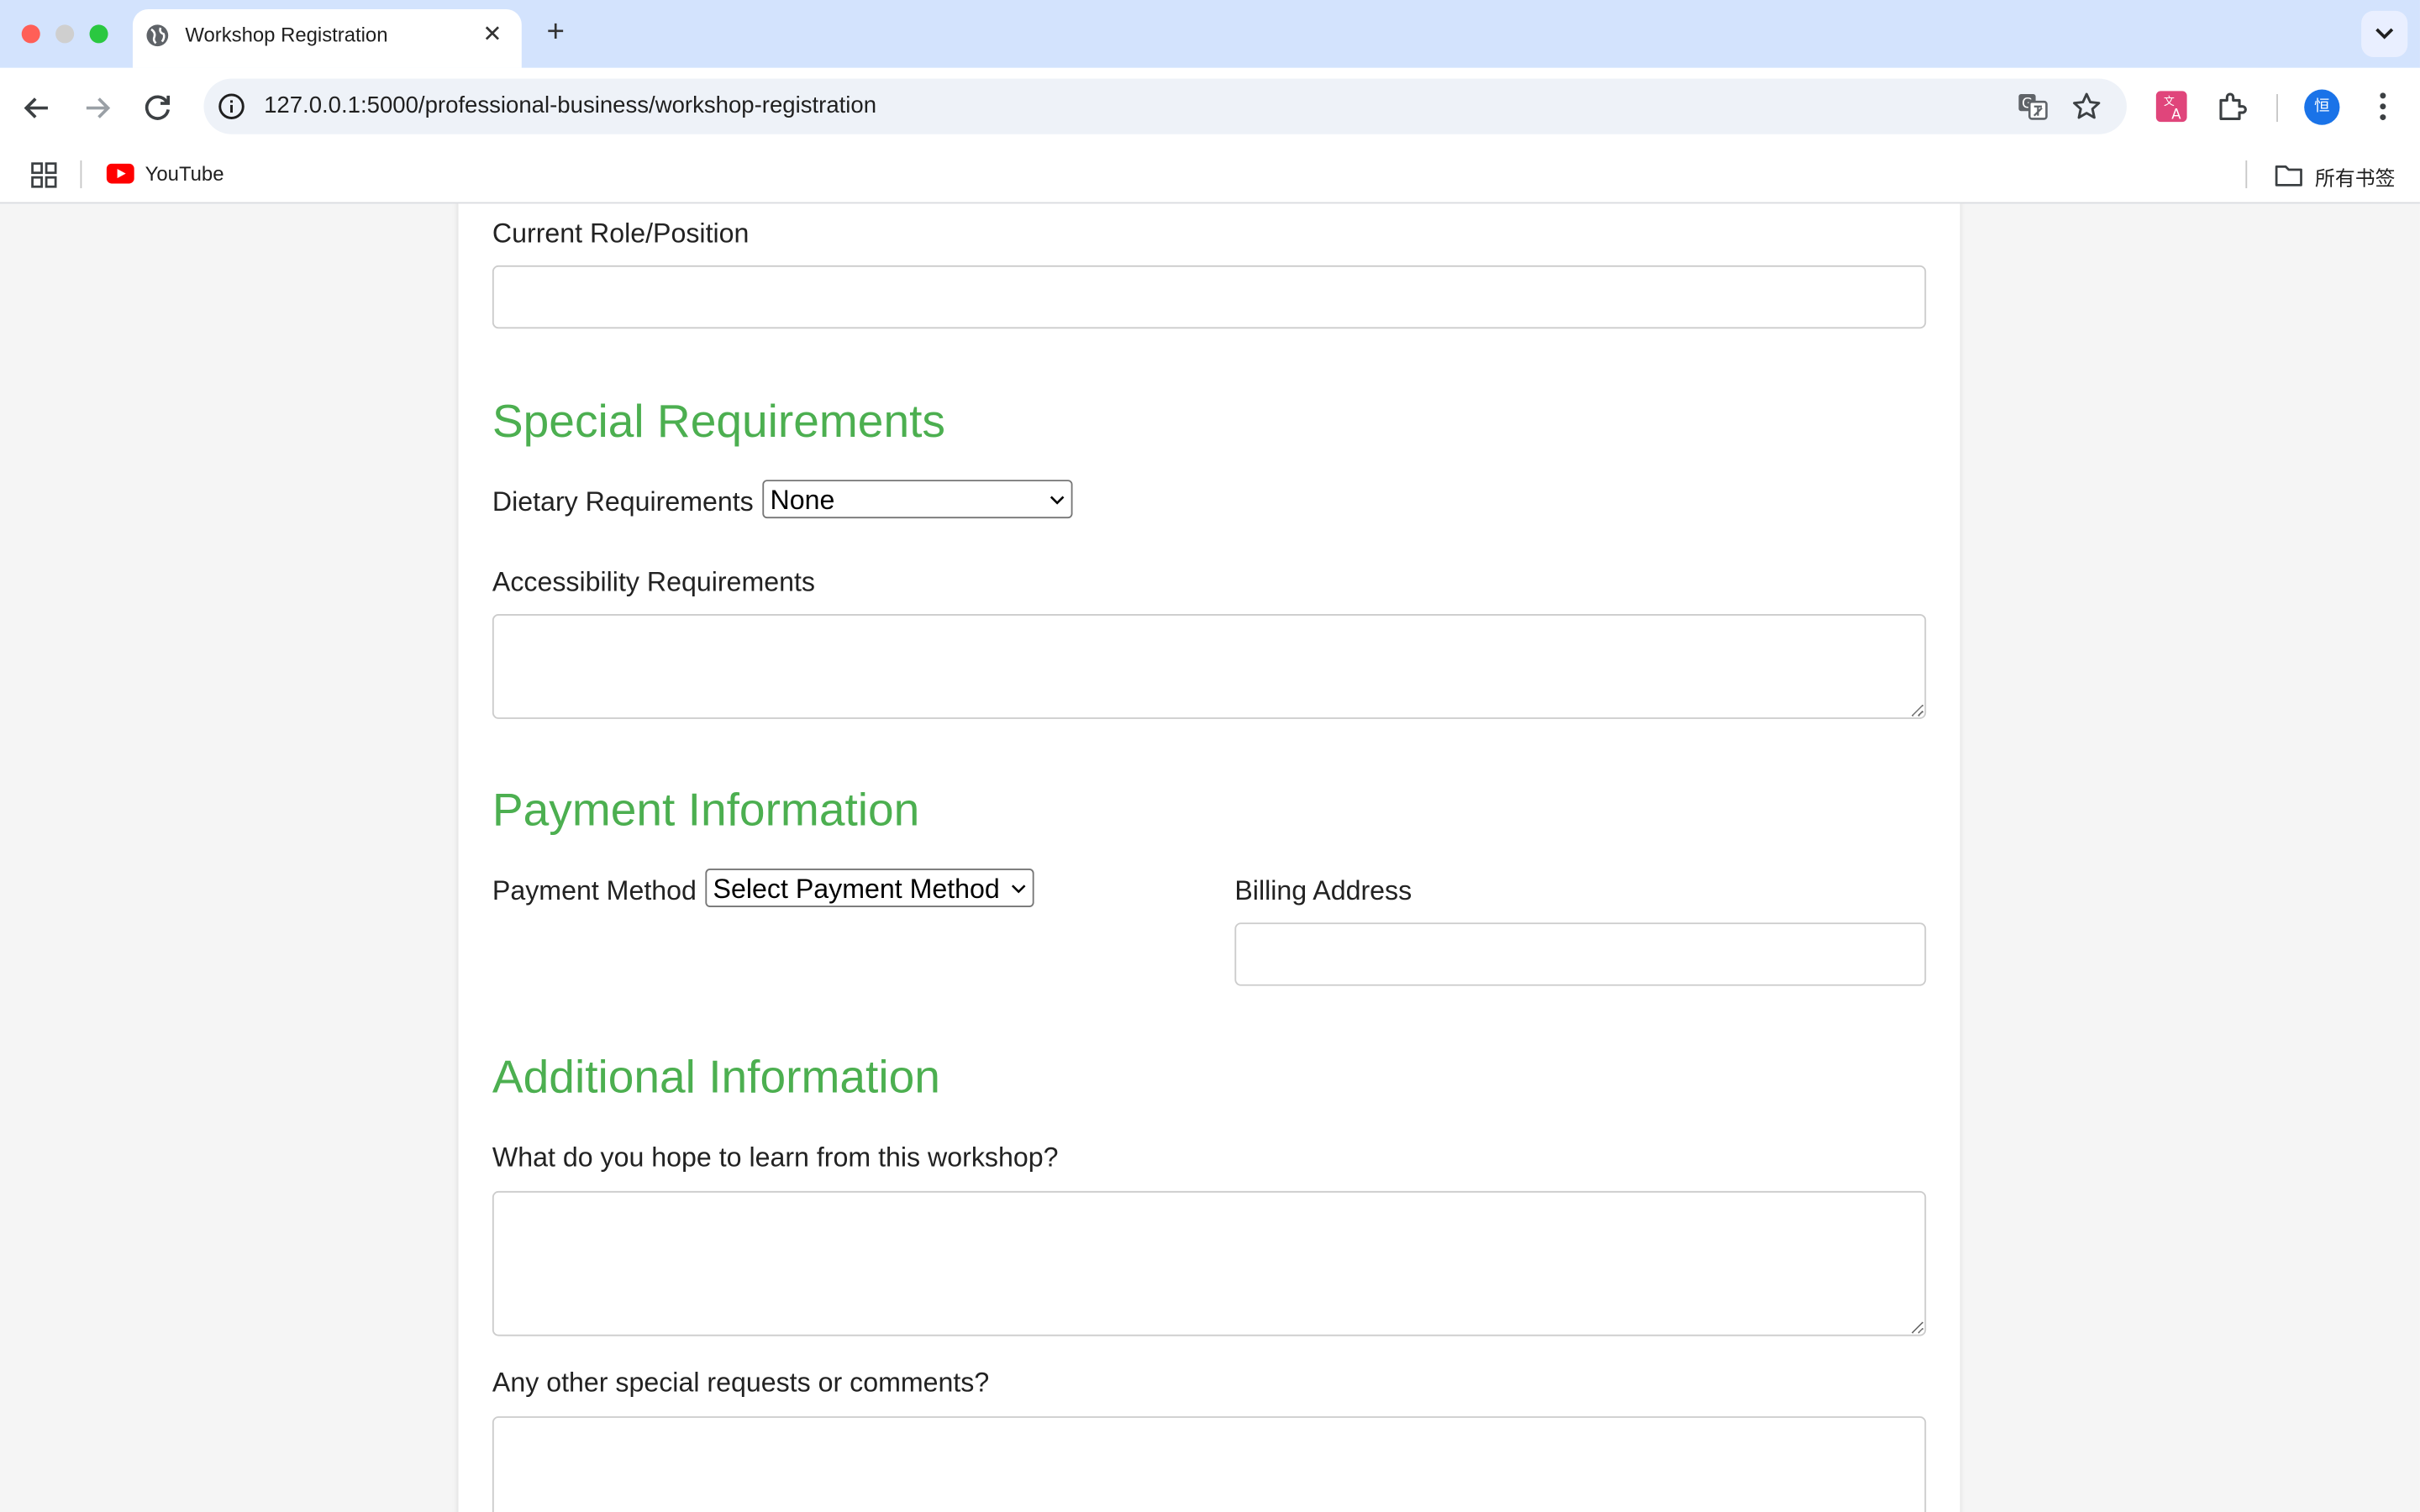  I want to click on youtube-icon, so click(120, 173).